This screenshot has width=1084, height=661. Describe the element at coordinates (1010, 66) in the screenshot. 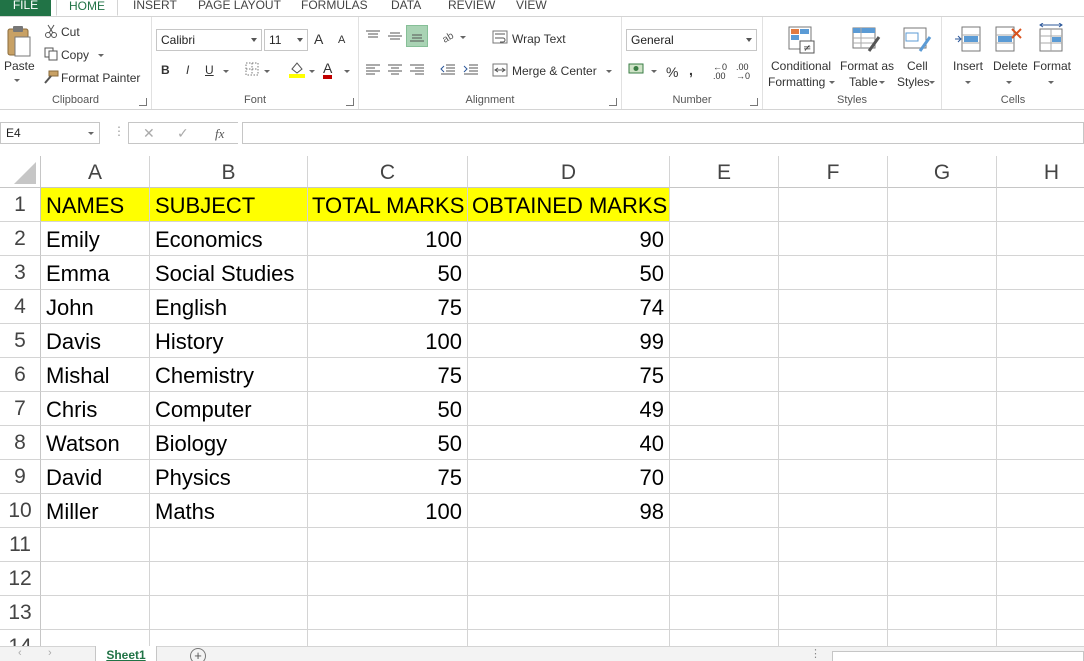

I see `delete-button: Delete` at that location.